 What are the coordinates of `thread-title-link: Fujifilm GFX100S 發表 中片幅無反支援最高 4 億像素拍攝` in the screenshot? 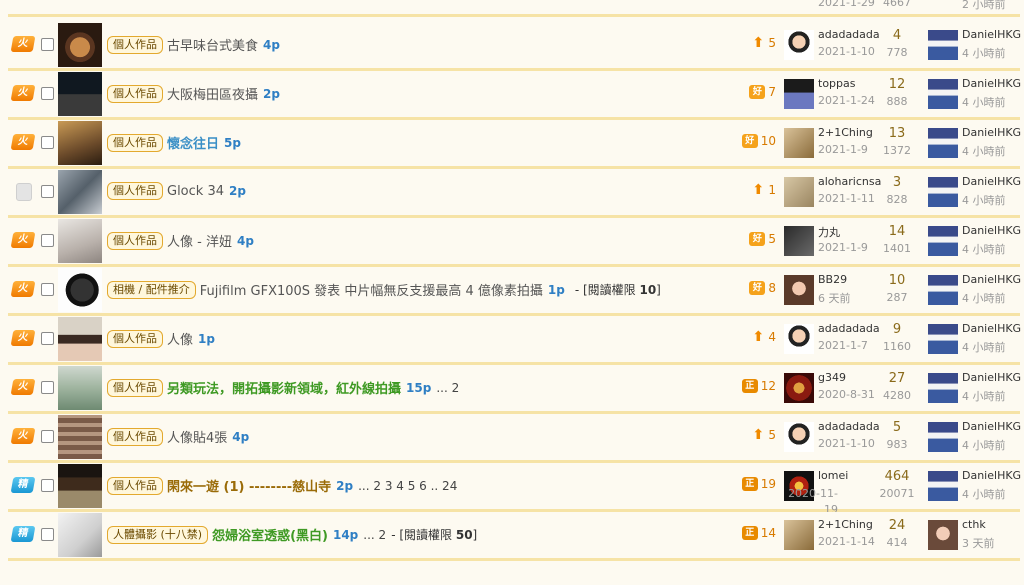 It's located at (371, 291).